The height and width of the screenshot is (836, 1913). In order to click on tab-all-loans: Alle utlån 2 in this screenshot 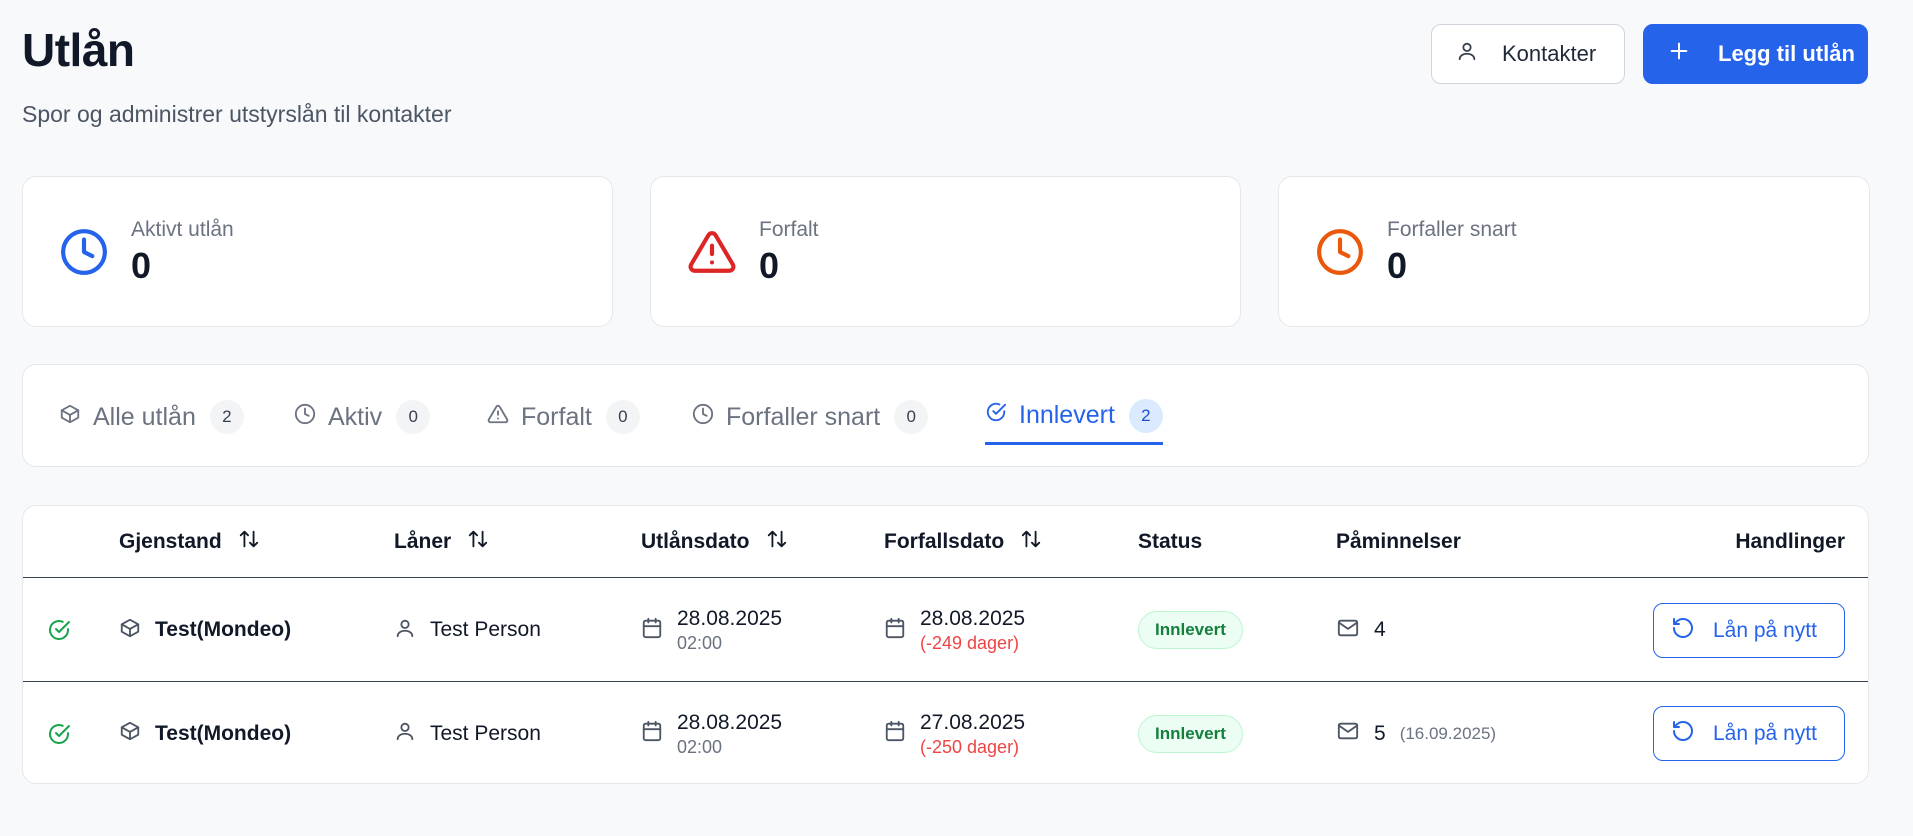, I will do `click(151, 417)`.